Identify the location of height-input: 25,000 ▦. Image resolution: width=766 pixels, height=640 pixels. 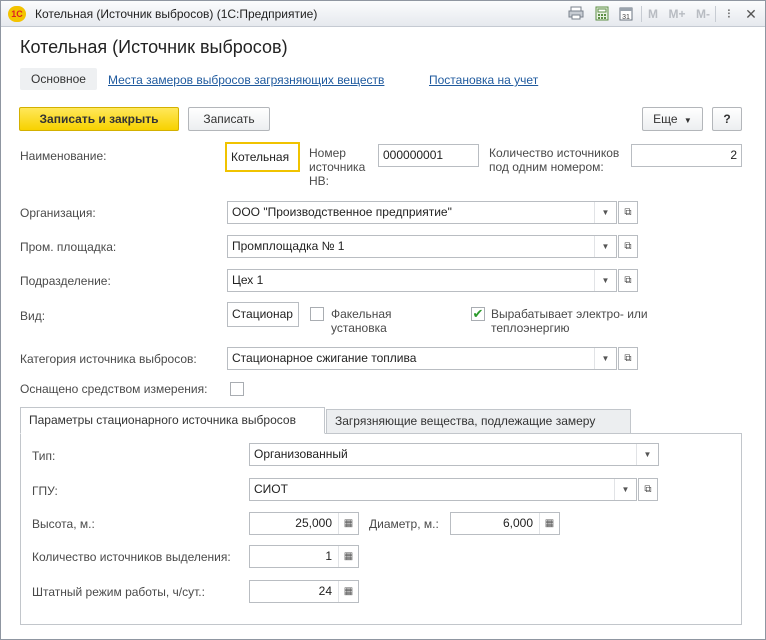
(304, 523).